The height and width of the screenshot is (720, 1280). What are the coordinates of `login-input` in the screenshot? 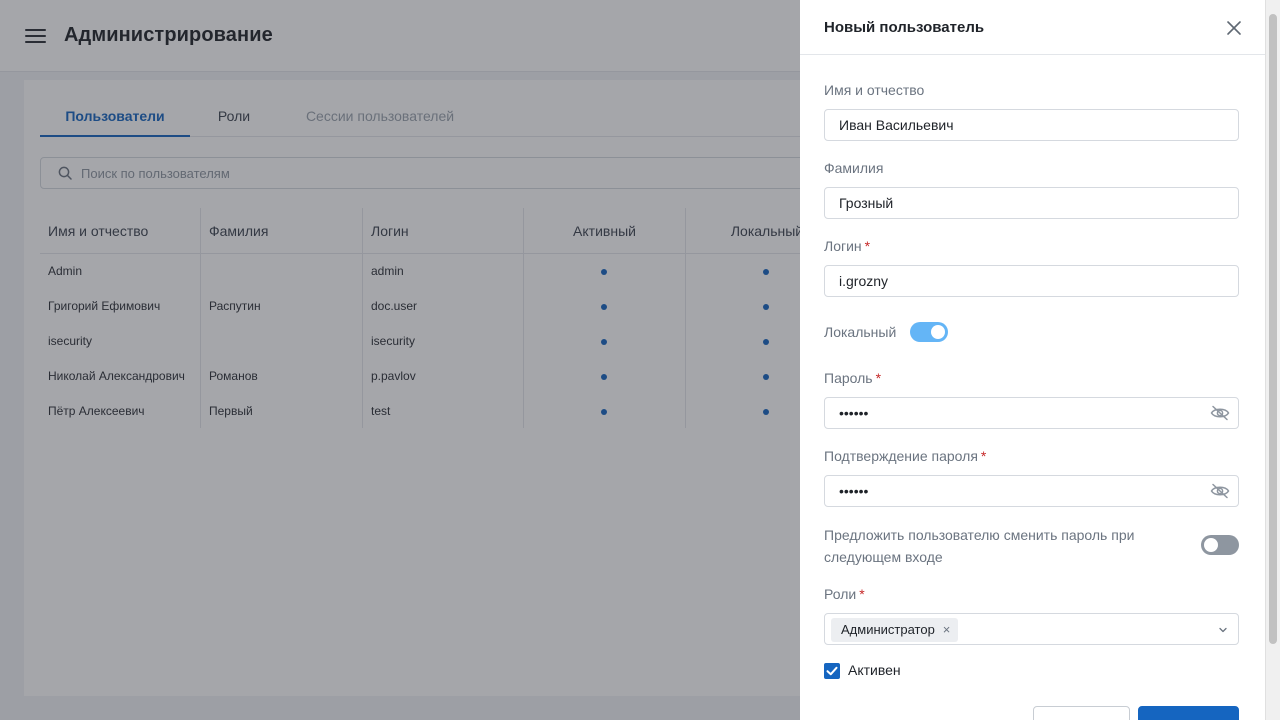 It's located at (1024, 281).